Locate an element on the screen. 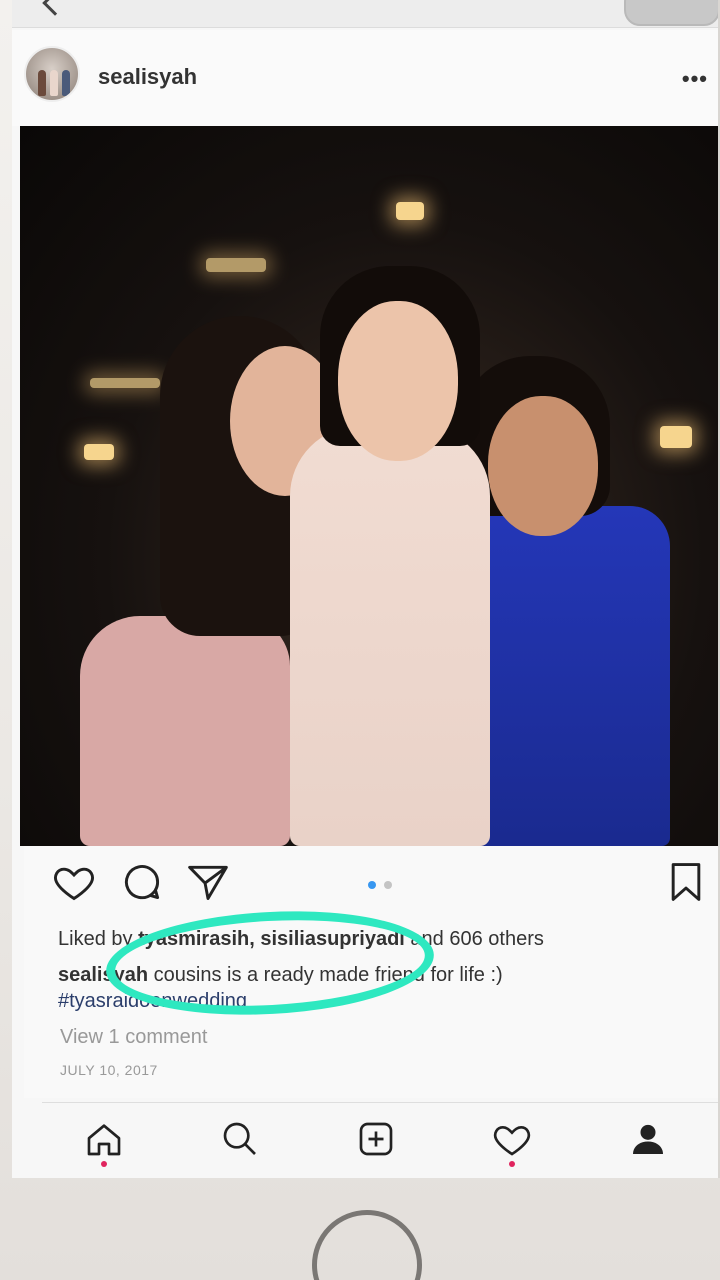 The height and width of the screenshot is (1280, 720). avatar is located at coordinates (52, 74).